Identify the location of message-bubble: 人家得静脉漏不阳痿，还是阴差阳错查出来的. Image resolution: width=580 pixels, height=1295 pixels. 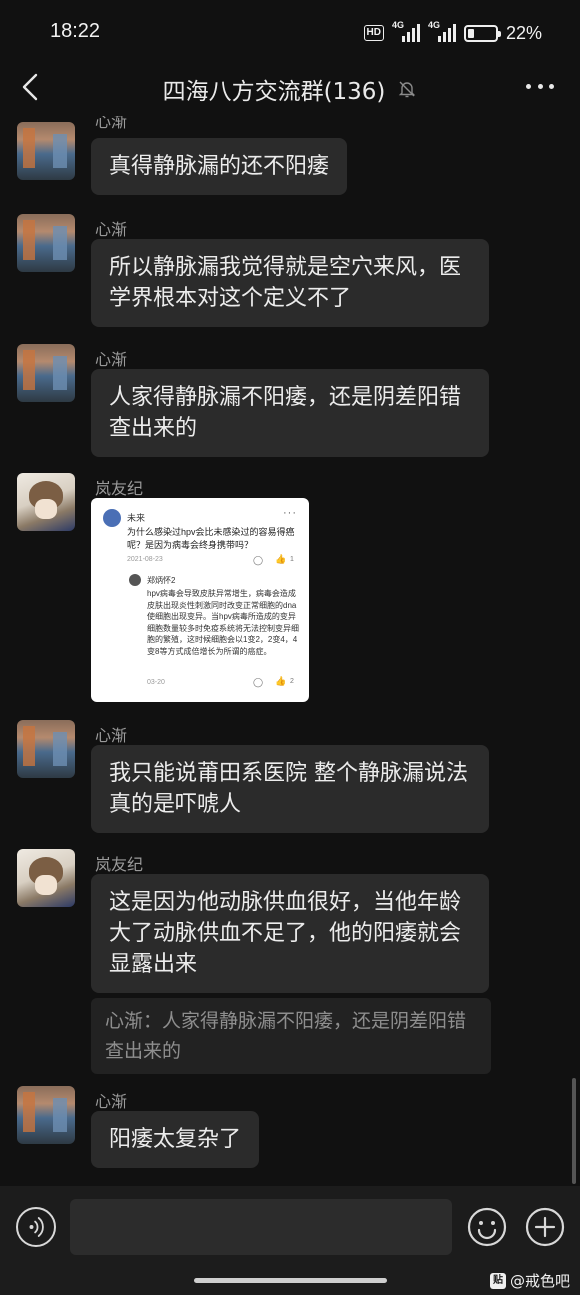
(290, 413).